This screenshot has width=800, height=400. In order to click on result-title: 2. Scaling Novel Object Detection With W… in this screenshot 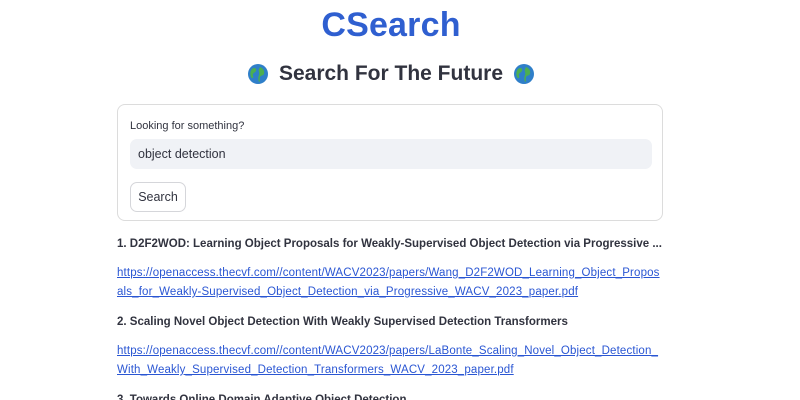, I will do `click(342, 322)`.